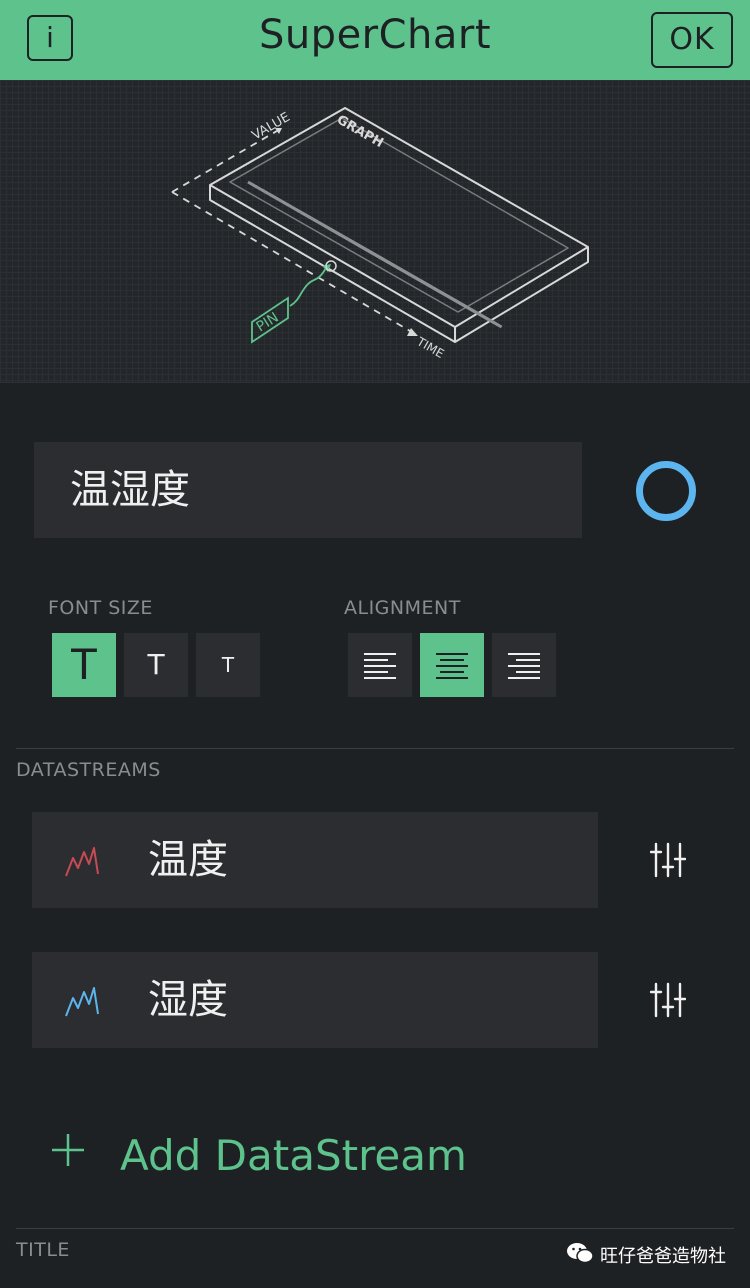 The height and width of the screenshot is (1288, 750). I want to click on top-bar: i SuperChart OK, so click(375, 40).